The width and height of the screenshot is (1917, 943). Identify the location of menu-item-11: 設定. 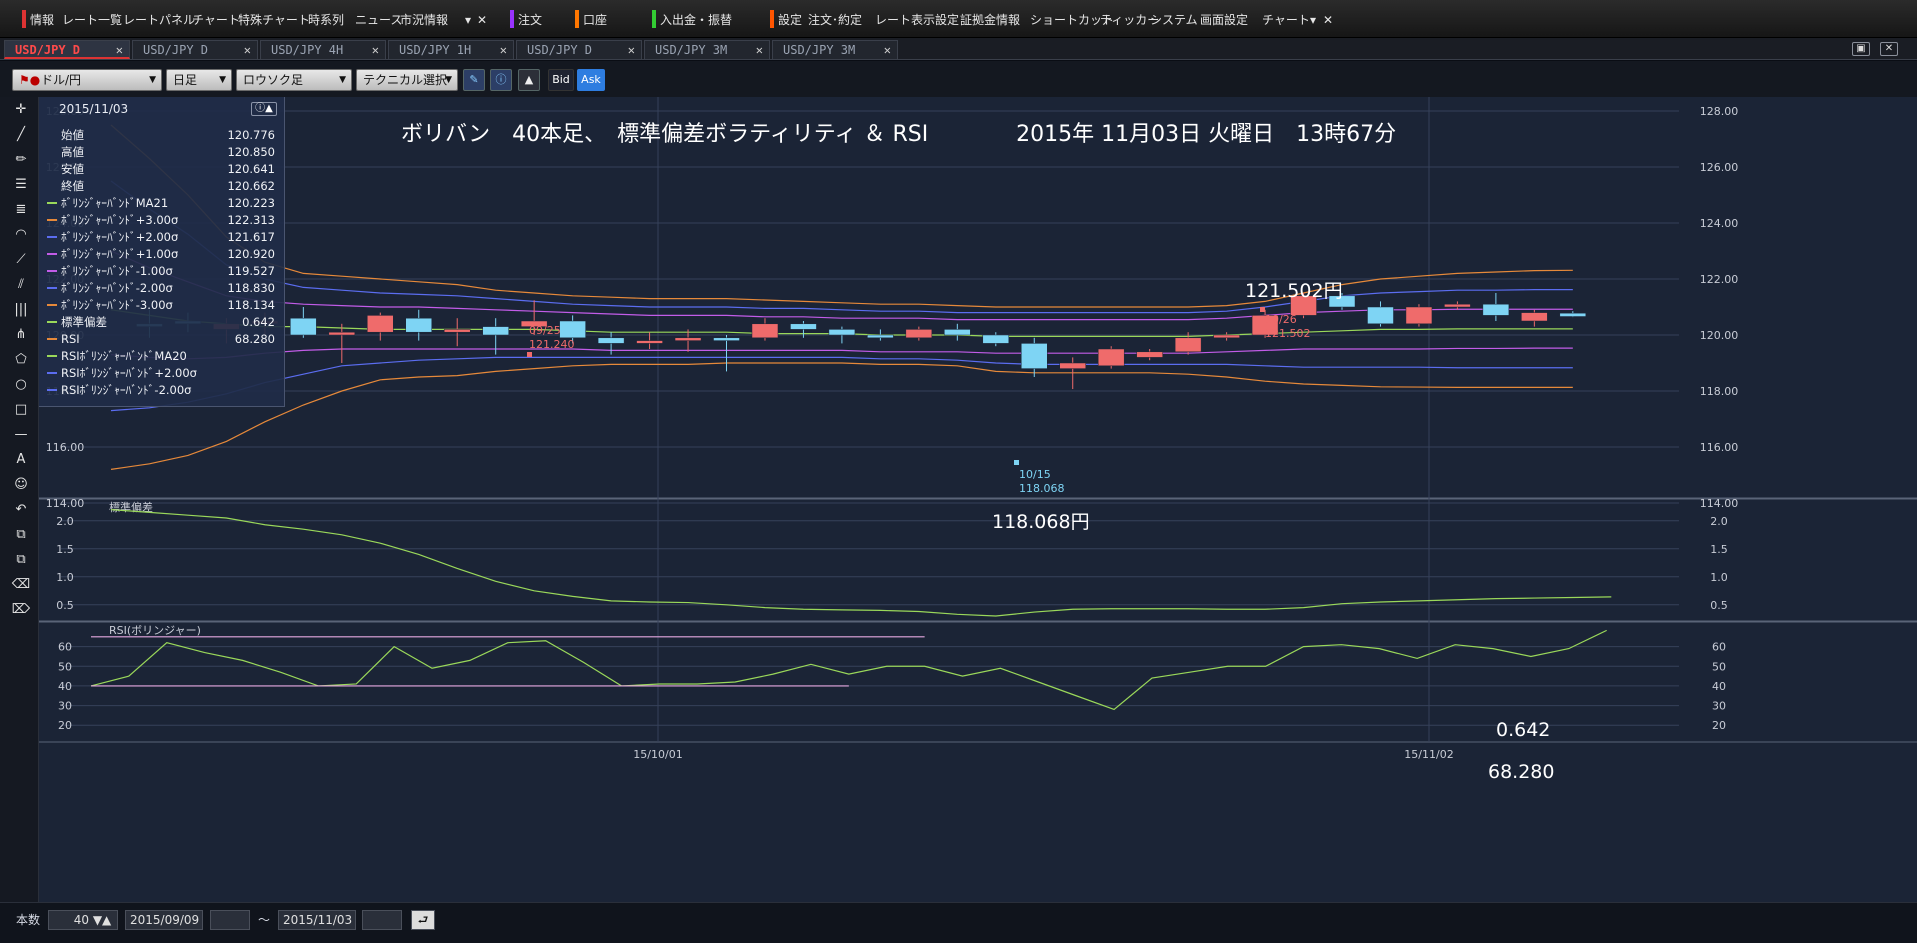
(790, 20).